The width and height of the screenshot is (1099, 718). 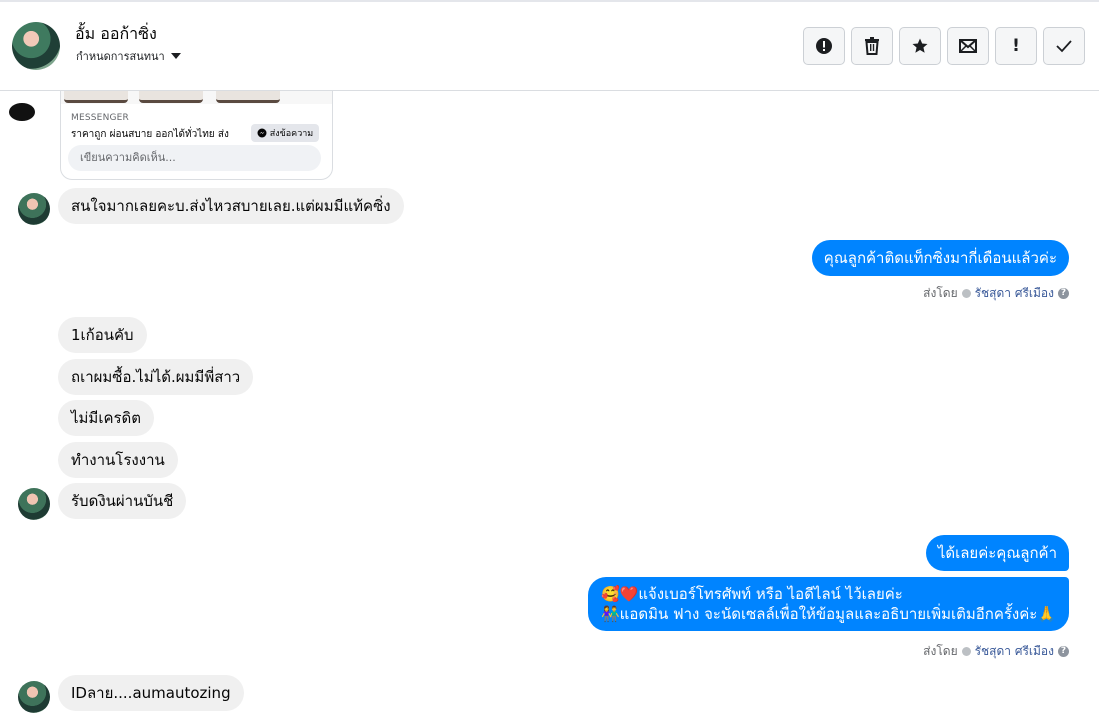 I want to click on star-icon, so click(x=920, y=45).